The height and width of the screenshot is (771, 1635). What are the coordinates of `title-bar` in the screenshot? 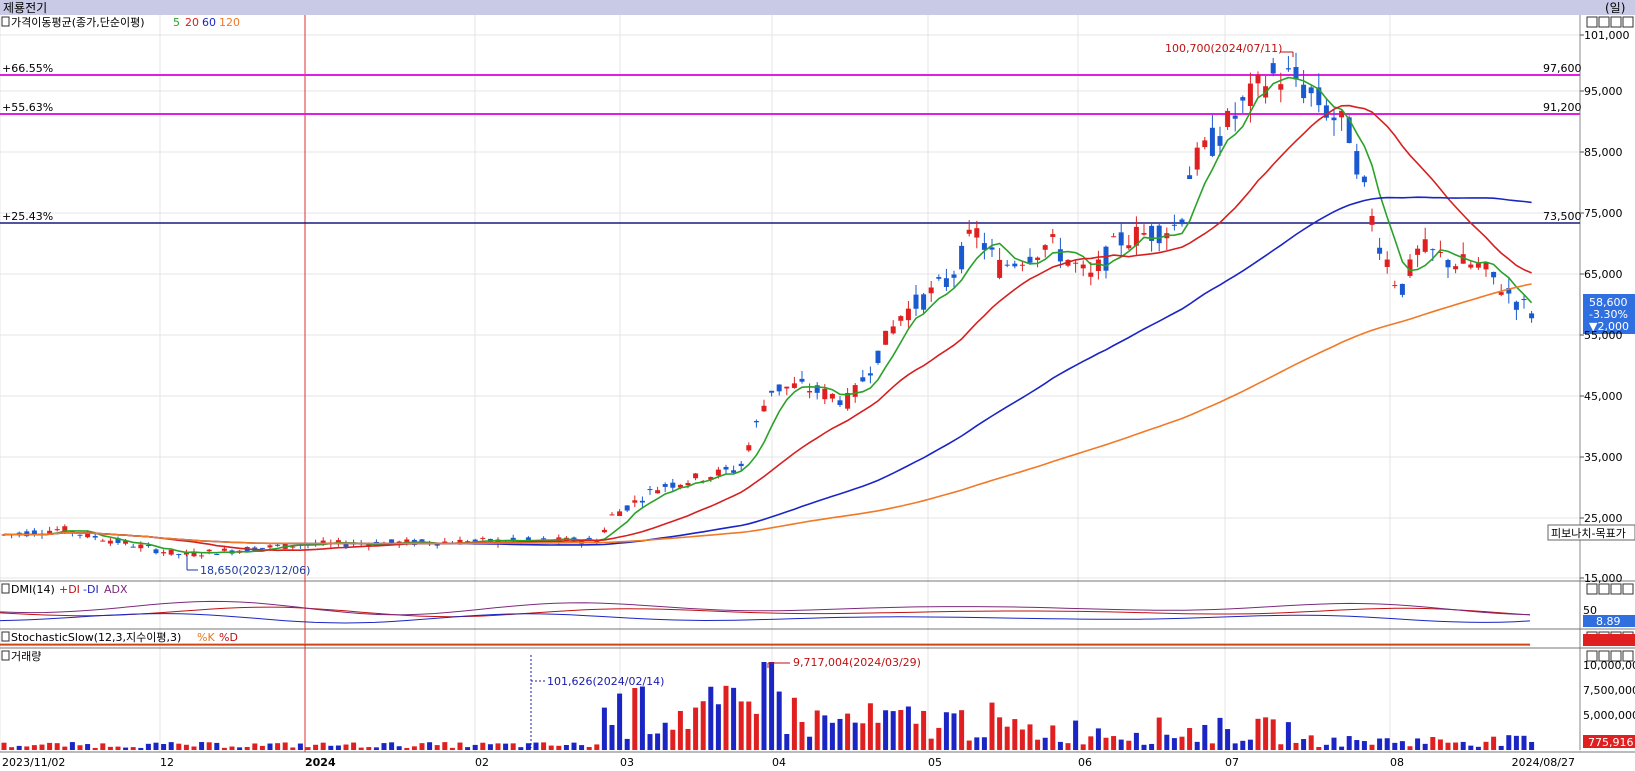 It's located at (817, 7).